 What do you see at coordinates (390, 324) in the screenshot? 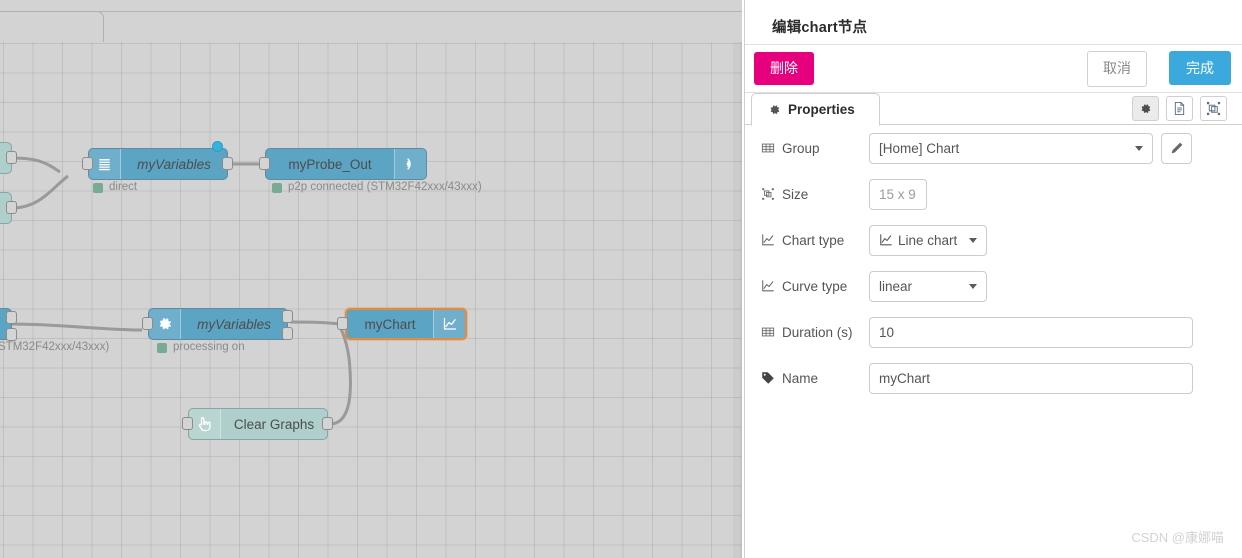
I see `flow-node-label: myChart` at bounding box center [390, 324].